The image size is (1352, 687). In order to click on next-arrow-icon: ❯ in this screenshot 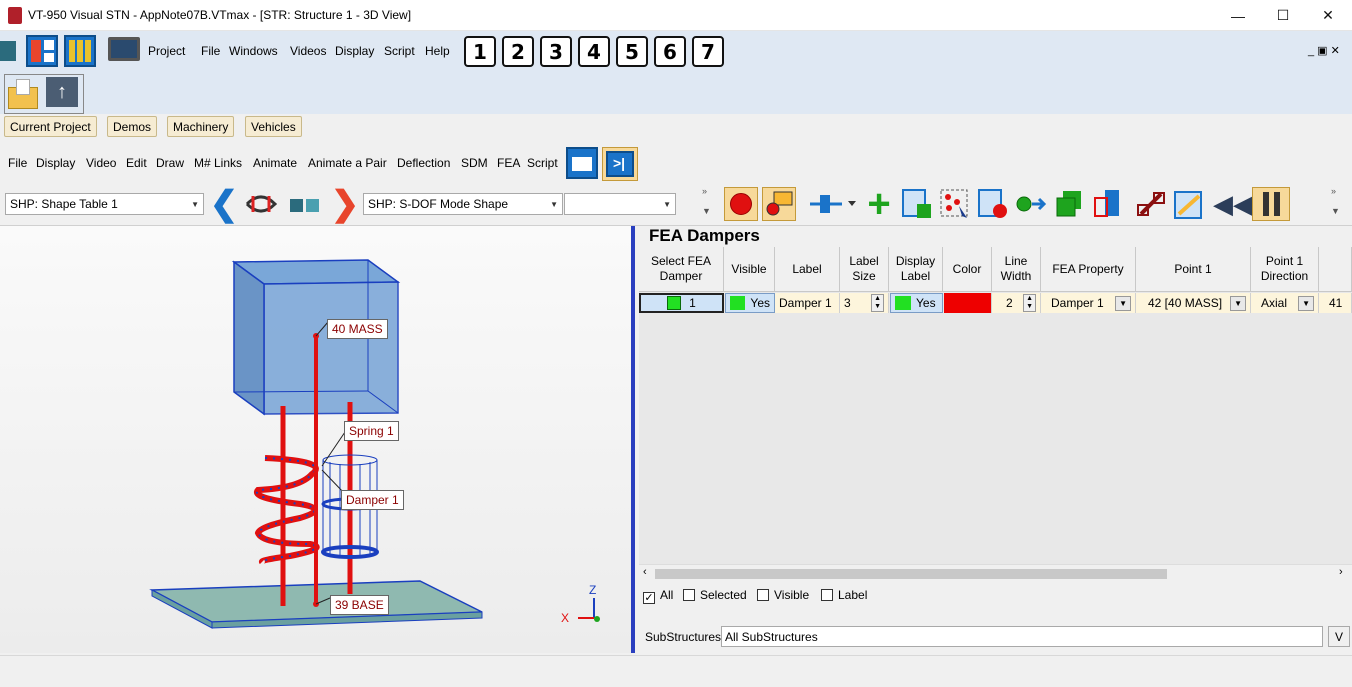, I will do `click(345, 204)`.